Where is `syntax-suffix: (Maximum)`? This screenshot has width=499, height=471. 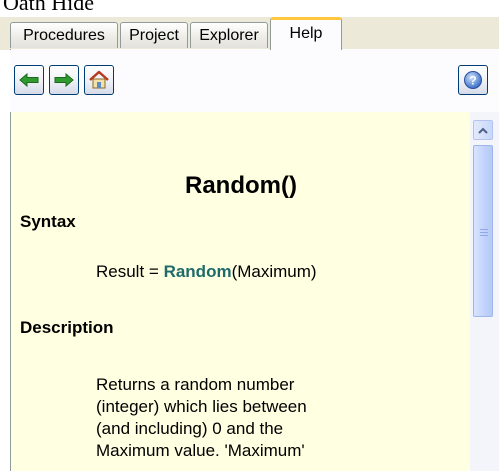 syntax-suffix: (Maximum) is located at coordinates (274, 271).